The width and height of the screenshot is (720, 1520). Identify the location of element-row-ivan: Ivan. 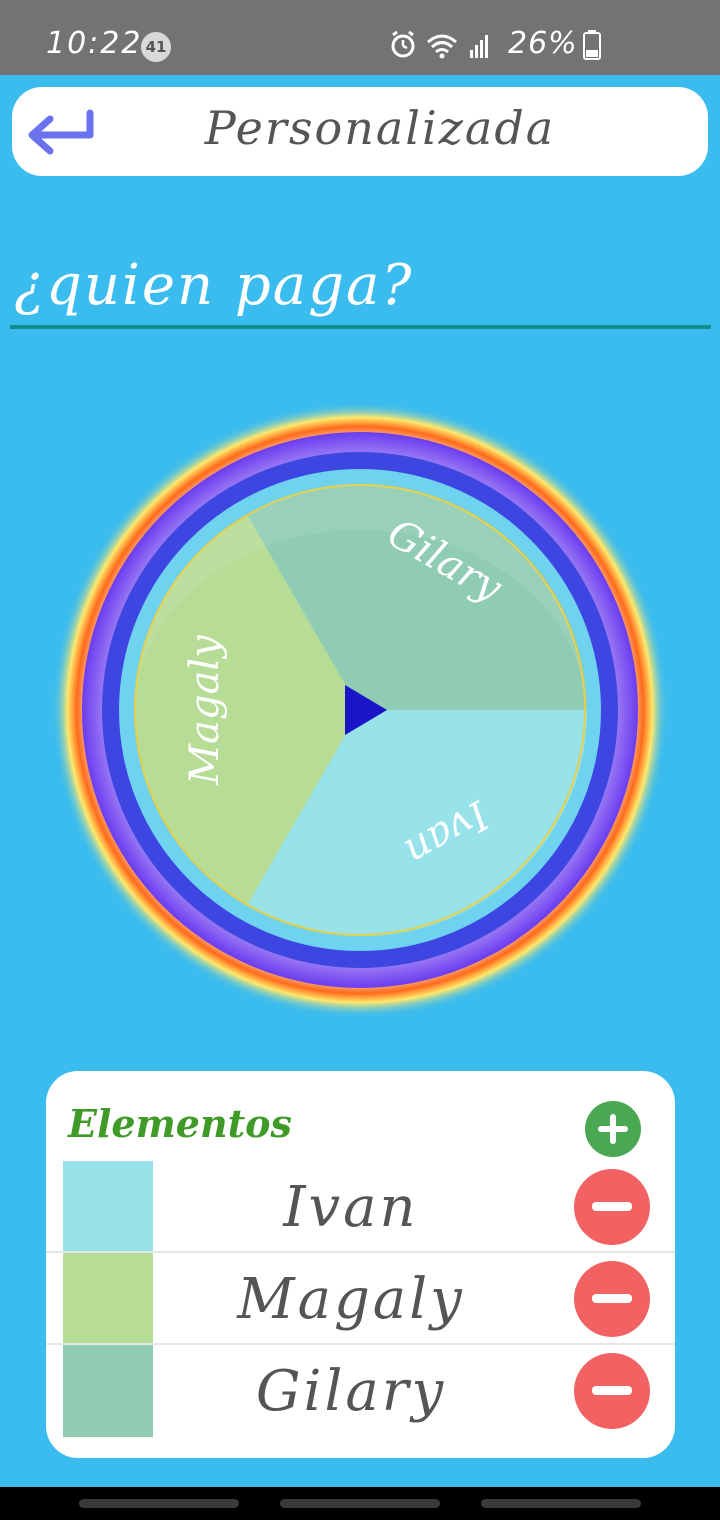
(360, 1207).